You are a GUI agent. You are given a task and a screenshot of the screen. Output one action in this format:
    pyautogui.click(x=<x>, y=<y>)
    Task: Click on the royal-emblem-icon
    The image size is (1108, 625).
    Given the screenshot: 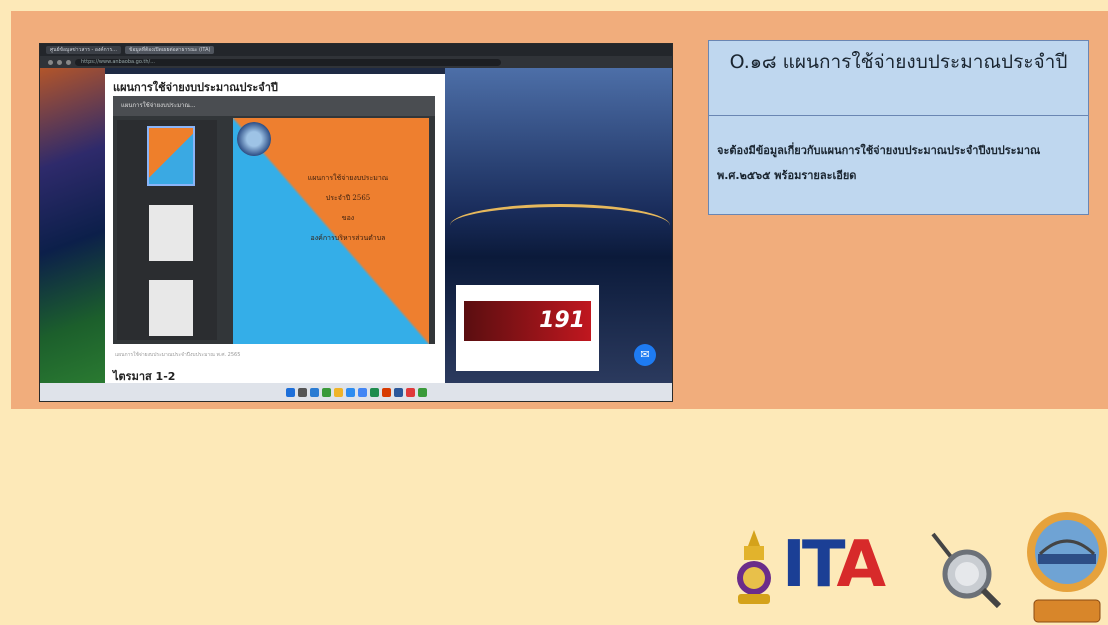 What is the action you would take?
    pyautogui.click(x=754, y=567)
    